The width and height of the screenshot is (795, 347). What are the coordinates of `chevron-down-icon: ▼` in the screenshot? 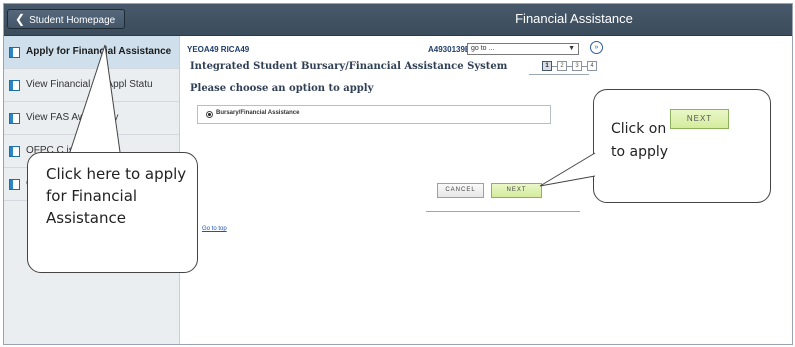 It's located at (571, 48).